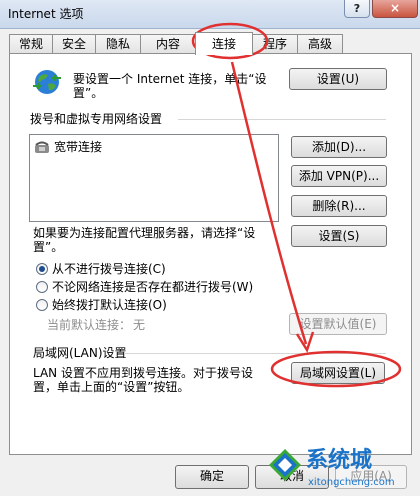  What do you see at coordinates (357, 9) in the screenshot?
I see `help-button: ?` at bounding box center [357, 9].